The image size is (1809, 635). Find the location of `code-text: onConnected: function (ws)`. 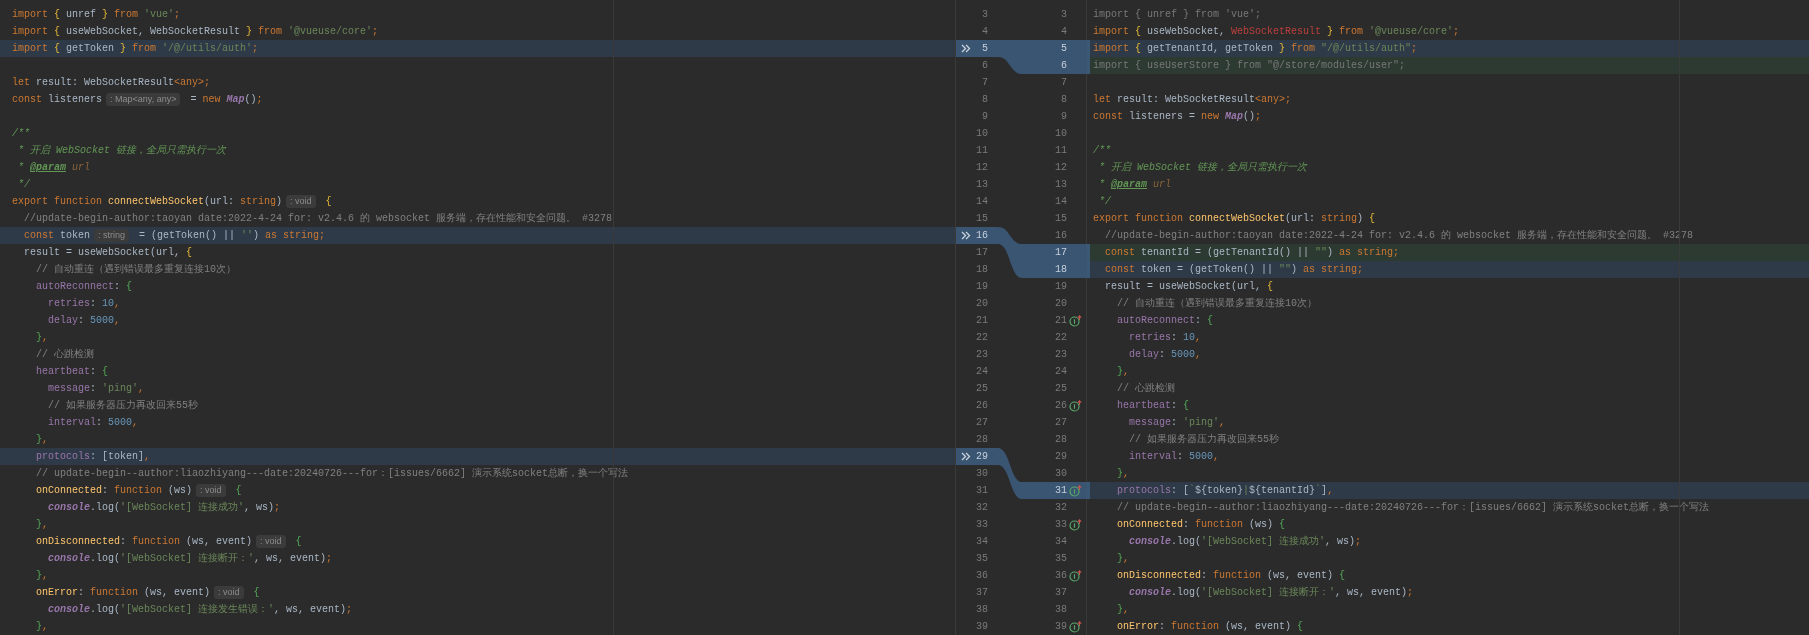

code-text: onConnected: function (ws) is located at coordinates (114, 491).